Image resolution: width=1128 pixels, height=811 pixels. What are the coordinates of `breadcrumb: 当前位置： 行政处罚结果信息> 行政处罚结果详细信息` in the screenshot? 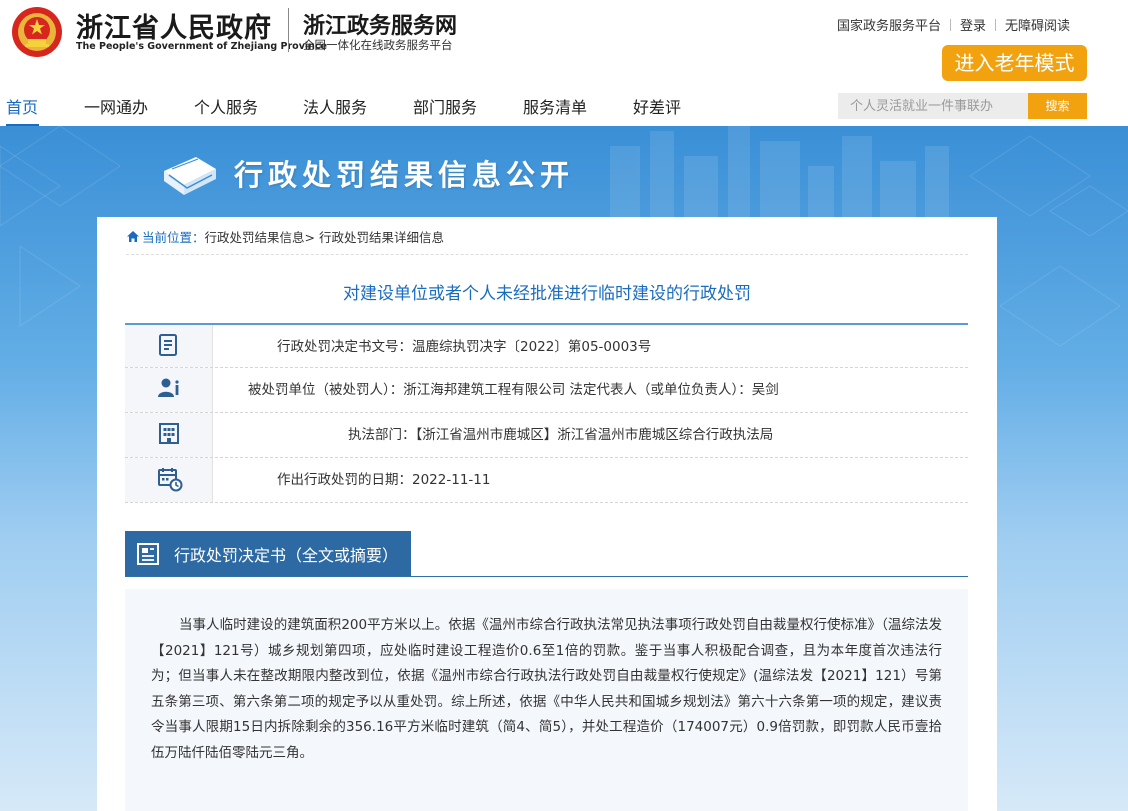 It's located at (285, 236).